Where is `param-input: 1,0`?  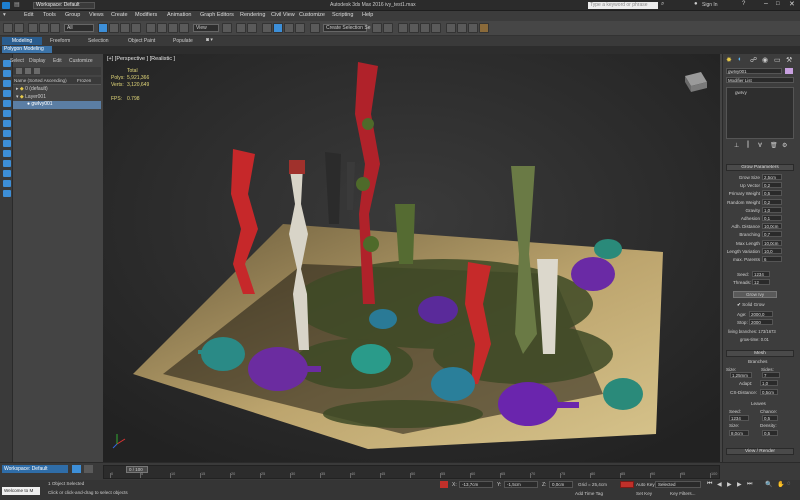 param-input: 1,0 is located at coordinates (772, 209).